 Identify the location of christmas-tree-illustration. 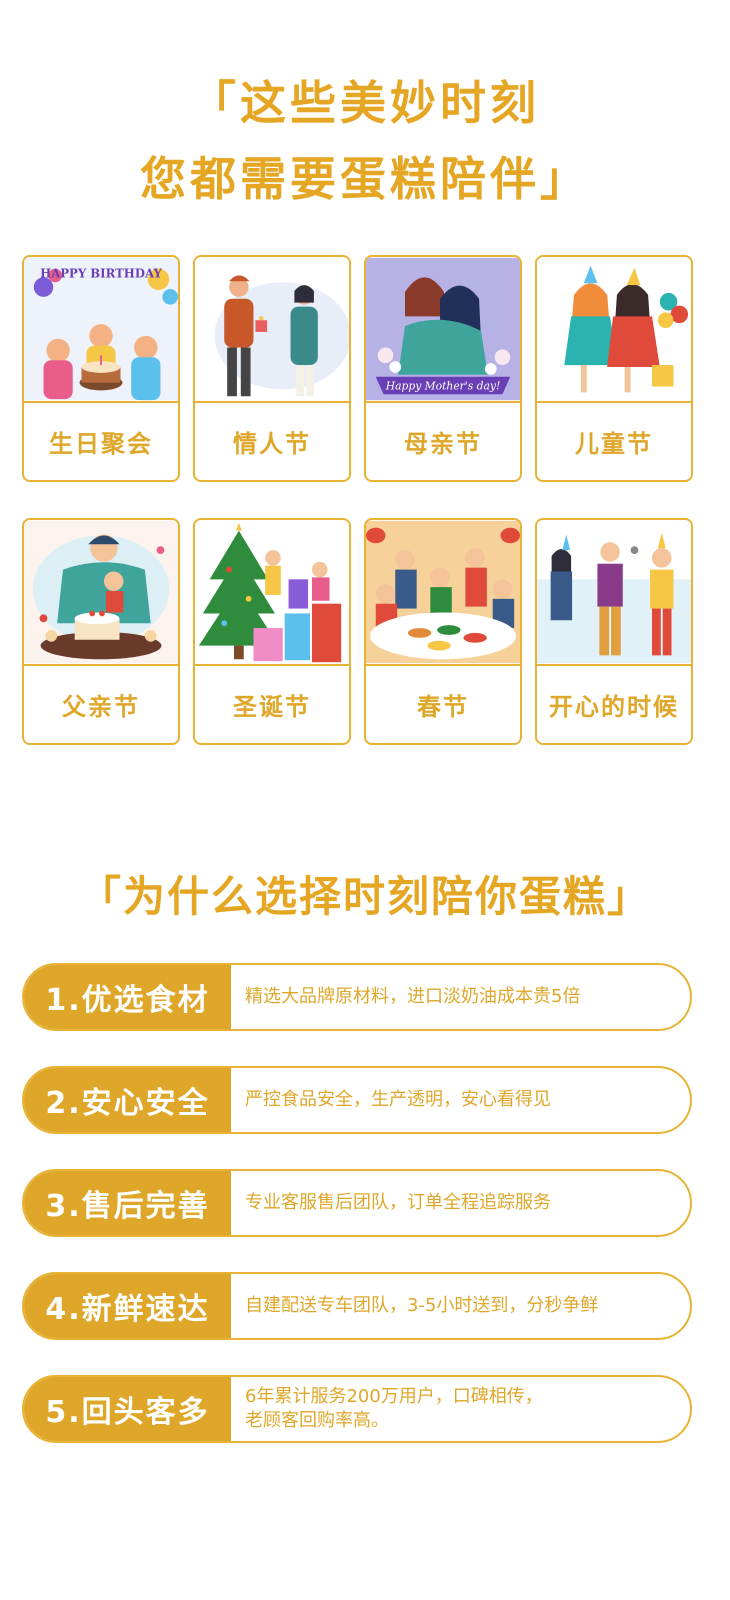
(272, 593).